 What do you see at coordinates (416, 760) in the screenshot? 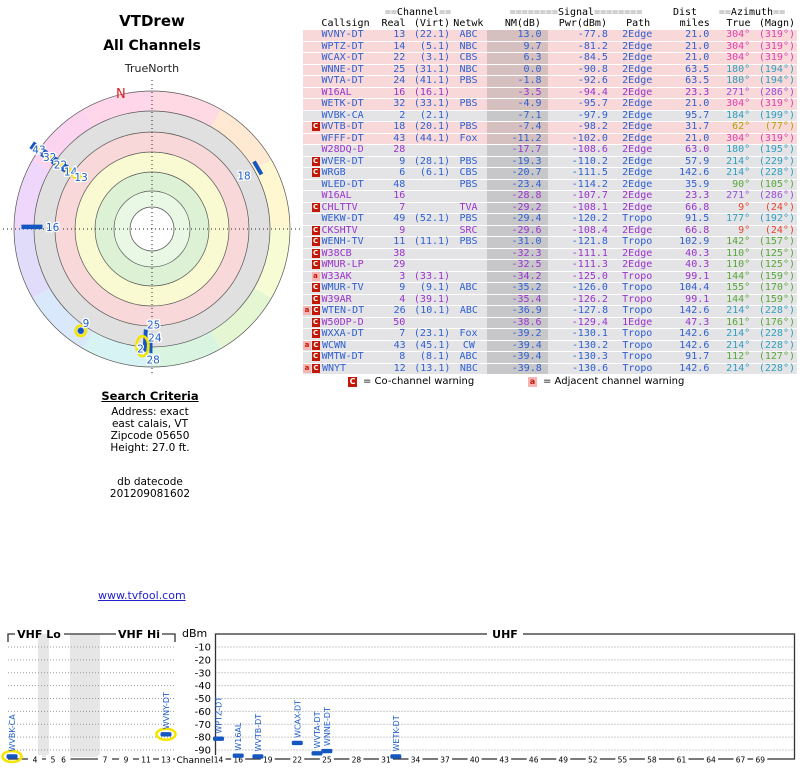
I see `uhf-channel-tick: 34` at bounding box center [416, 760].